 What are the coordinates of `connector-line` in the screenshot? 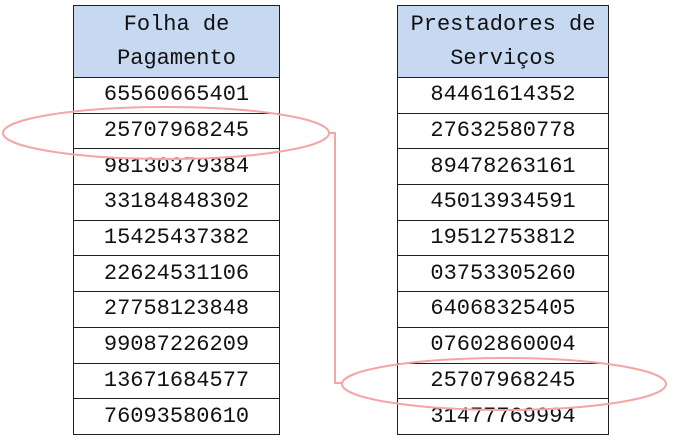 It's located at (336, 258).